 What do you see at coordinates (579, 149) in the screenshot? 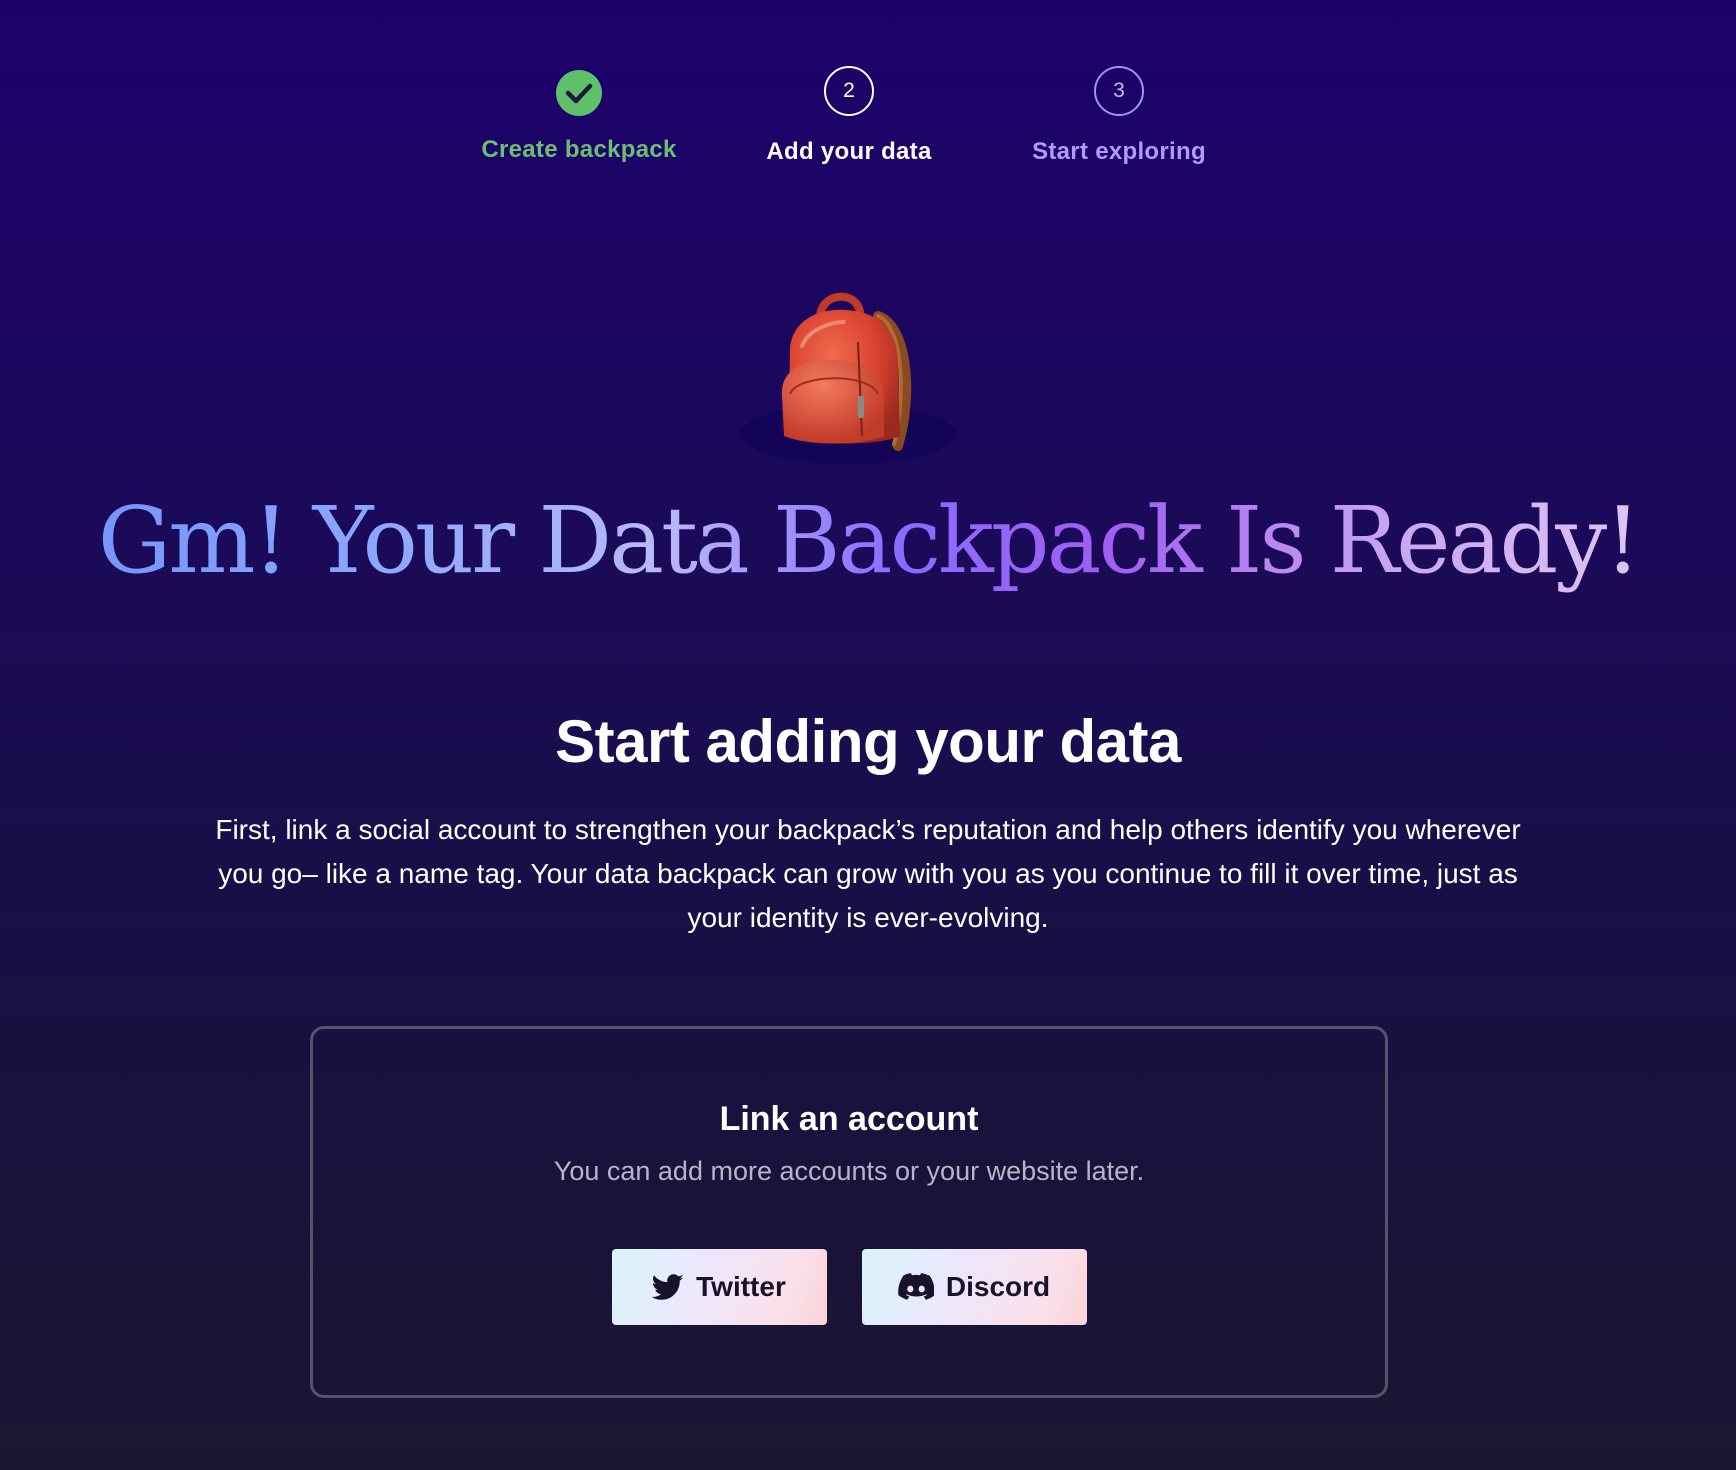
I see `step-label: Create backpack` at bounding box center [579, 149].